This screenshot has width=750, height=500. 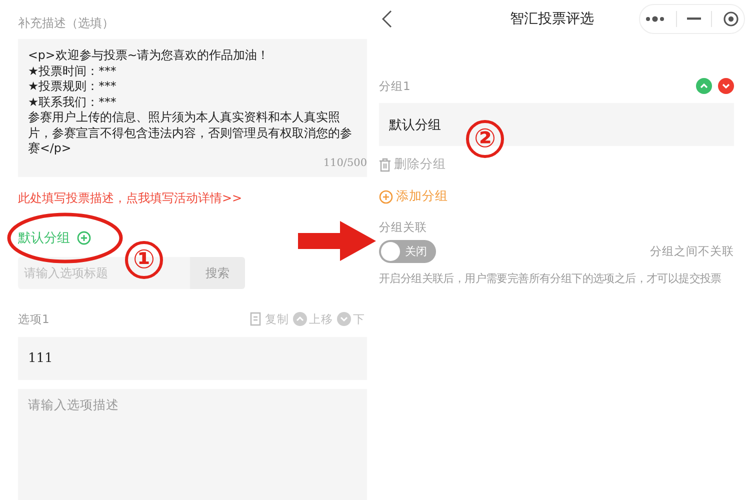 I want to click on step-number: ①, so click(x=144, y=260).